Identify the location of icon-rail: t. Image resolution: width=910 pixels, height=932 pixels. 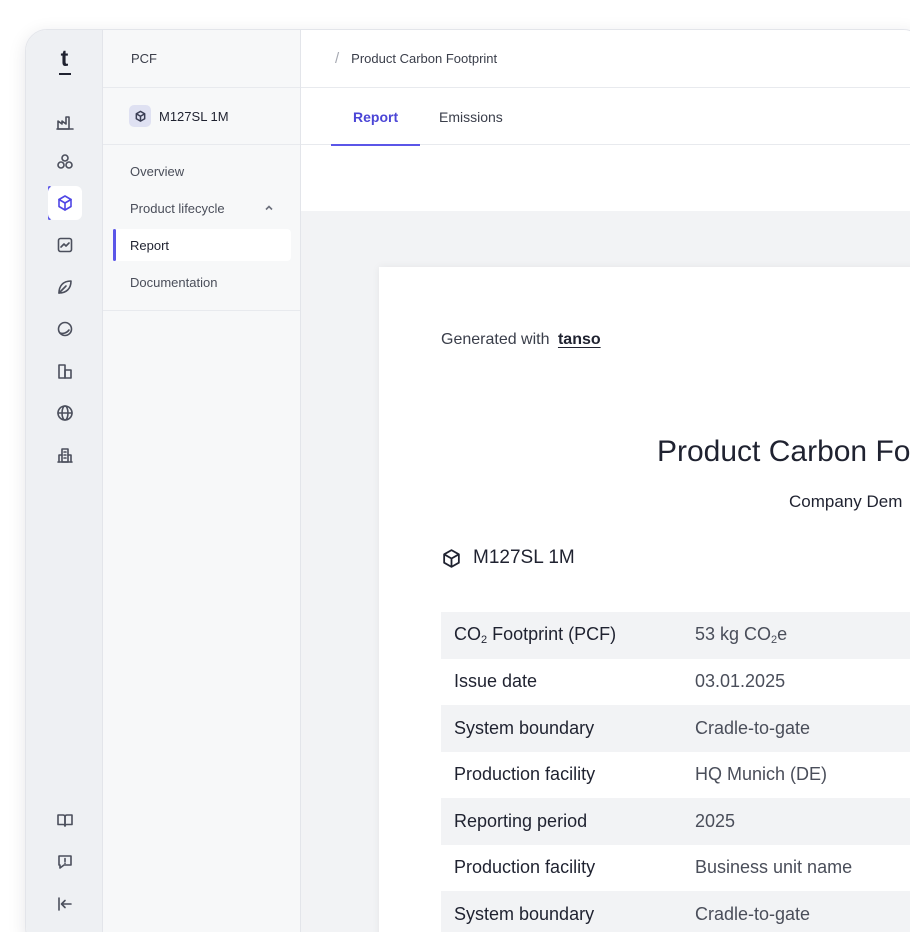
(64, 481).